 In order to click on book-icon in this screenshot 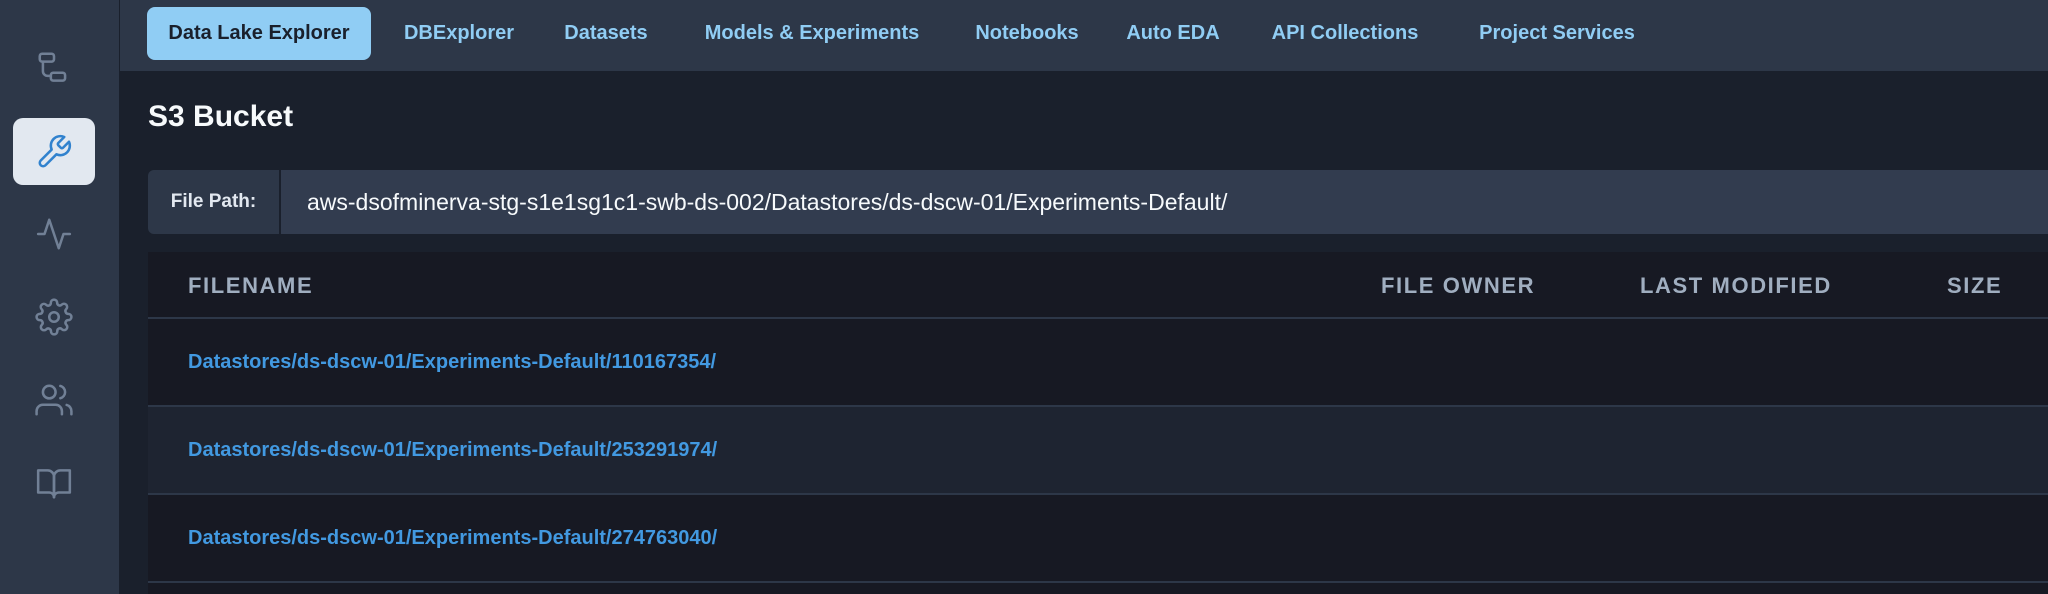, I will do `click(54, 483)`.